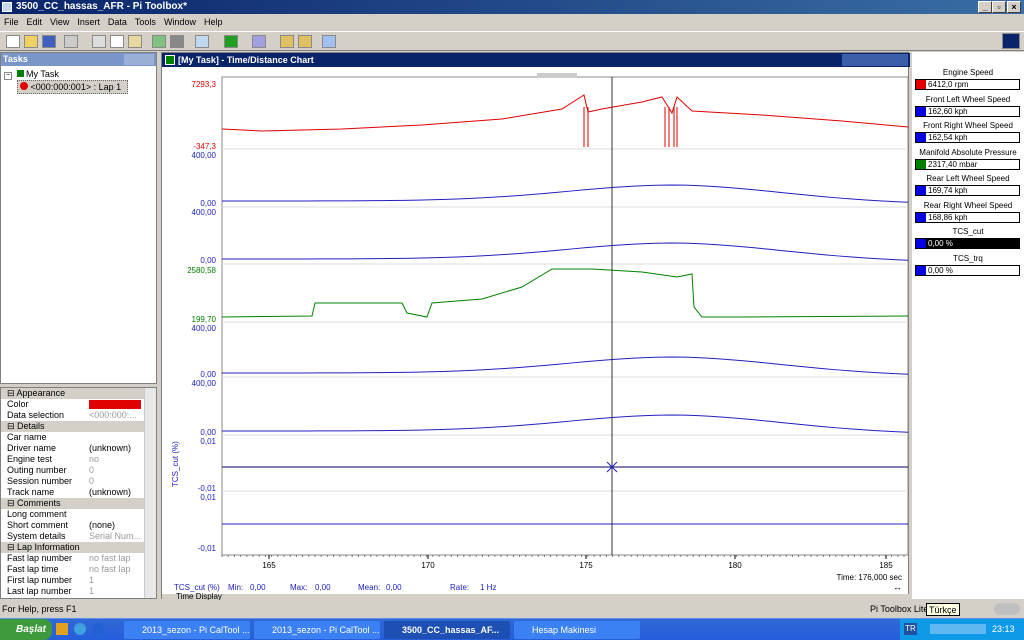 The height and width of the screenshot is (640, 1024). Describe the element at coordinates (958, 629) in the screenshot. I see `tray-icons` at that location.